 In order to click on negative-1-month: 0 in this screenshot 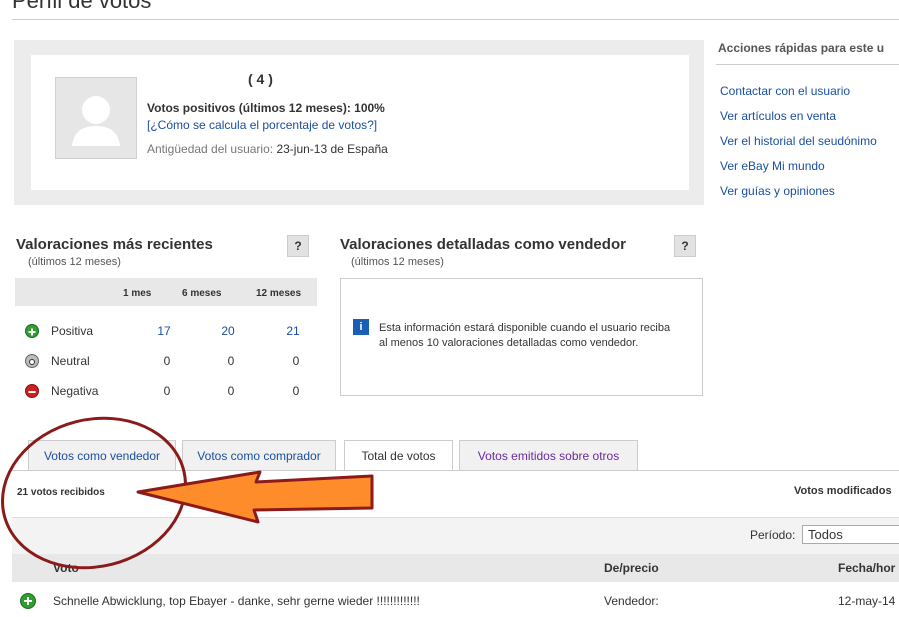, I will do `click(167, 391)`.